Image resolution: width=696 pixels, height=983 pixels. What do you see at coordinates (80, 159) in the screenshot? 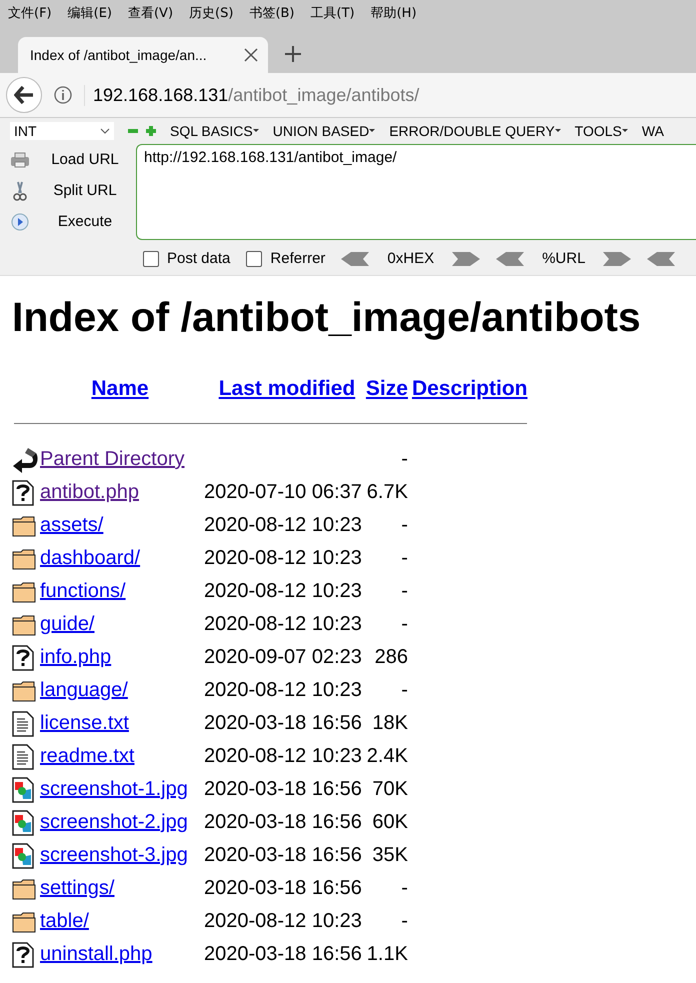
I see `hackbar-action-button: Load URL` at bounding box center [80, 159].